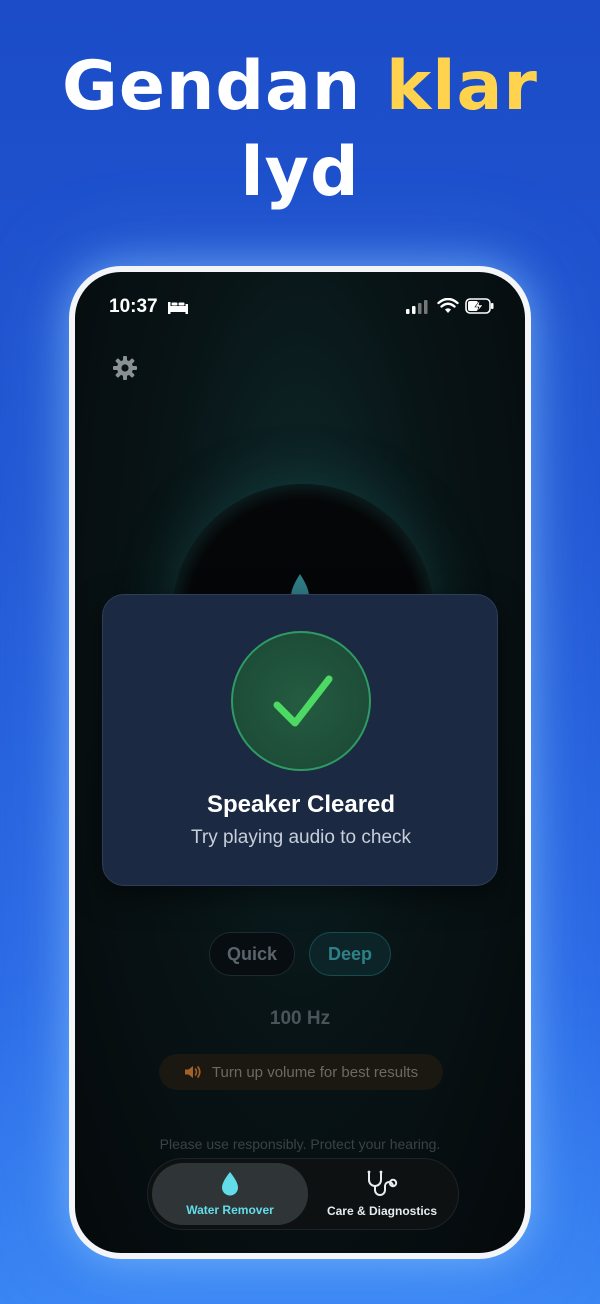  I want to click on headline: Gendan klar lyd, so click(300, 130).